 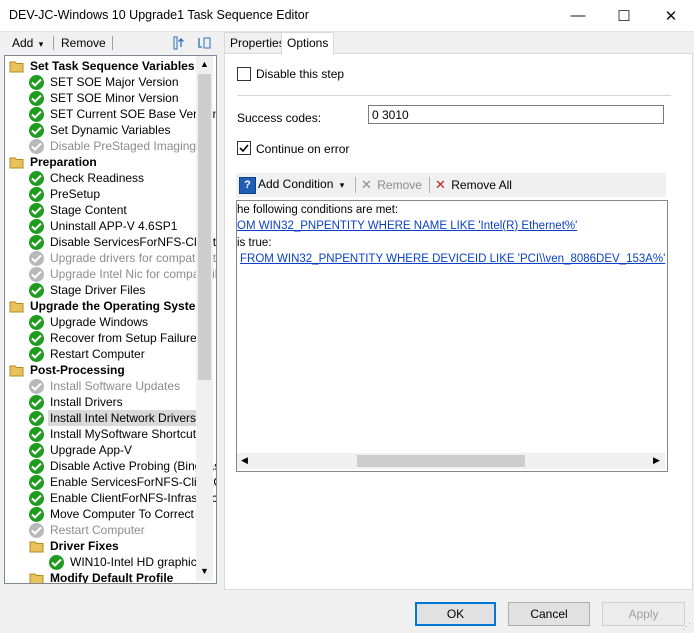 I want to click on tree-step: Install Drivers, so click(x=107, y=402).